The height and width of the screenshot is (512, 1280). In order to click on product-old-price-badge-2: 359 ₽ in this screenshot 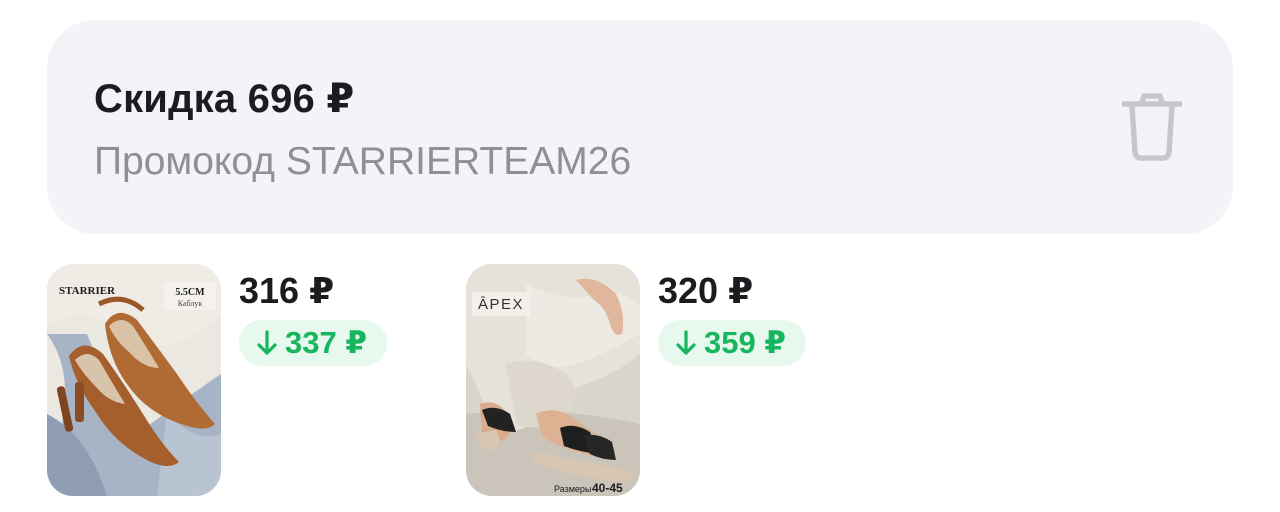, I will do `click(732, 343)`.